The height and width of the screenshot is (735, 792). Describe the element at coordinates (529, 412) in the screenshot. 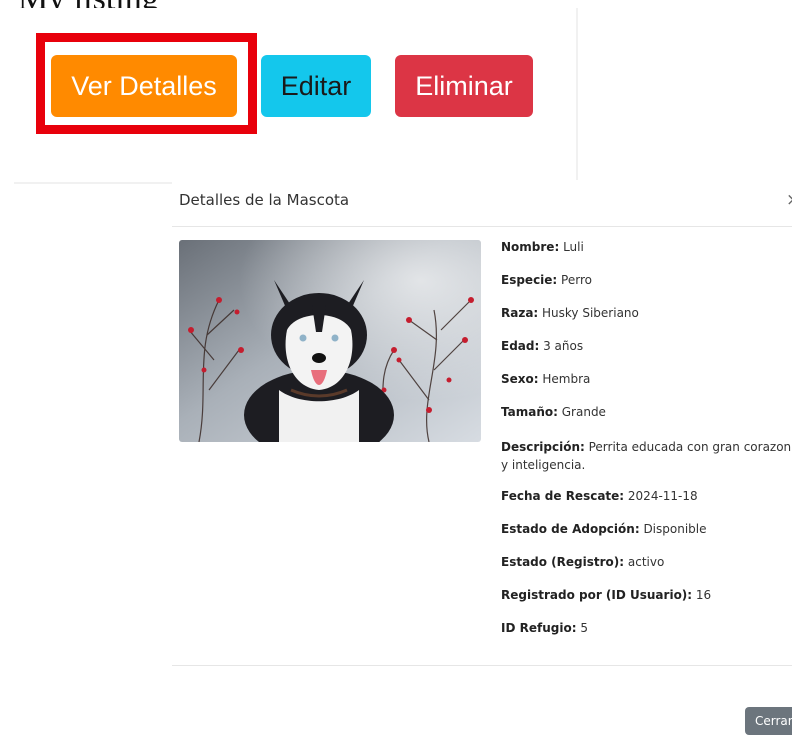

I see `detail-label: Tamaño:` at that location.